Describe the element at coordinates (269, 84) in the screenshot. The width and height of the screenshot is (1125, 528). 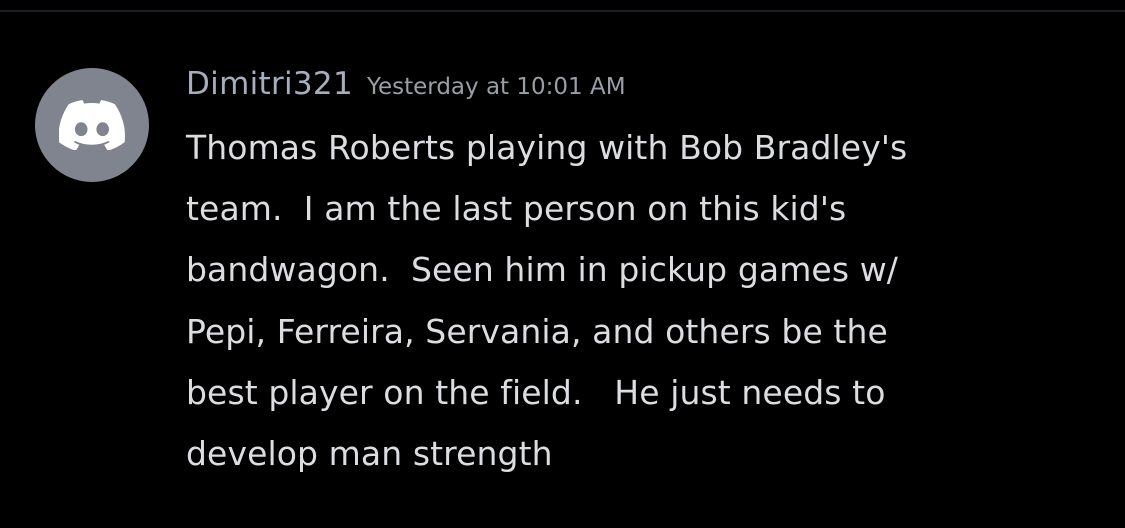
I see `author-username: Dimitri321` at that location.